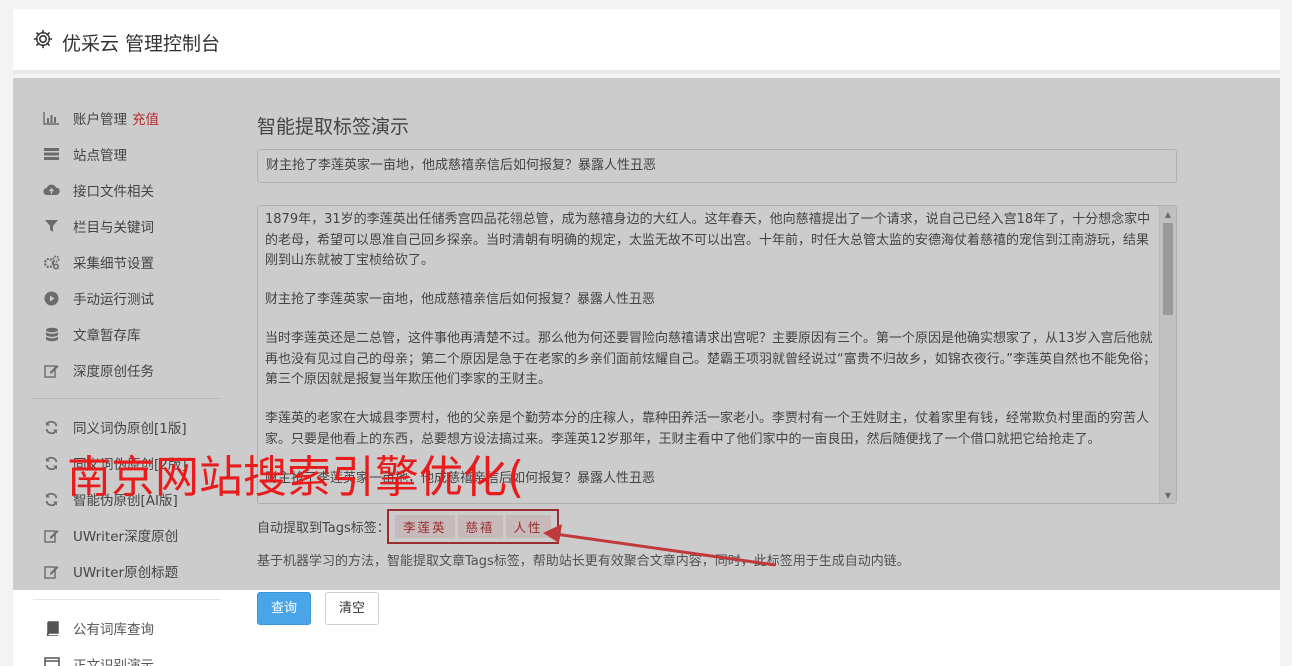 This screenshot has height=666, width=1292. I want to click on watermark-text: 南京网站搜索引擎优化(, so click(296, 477).